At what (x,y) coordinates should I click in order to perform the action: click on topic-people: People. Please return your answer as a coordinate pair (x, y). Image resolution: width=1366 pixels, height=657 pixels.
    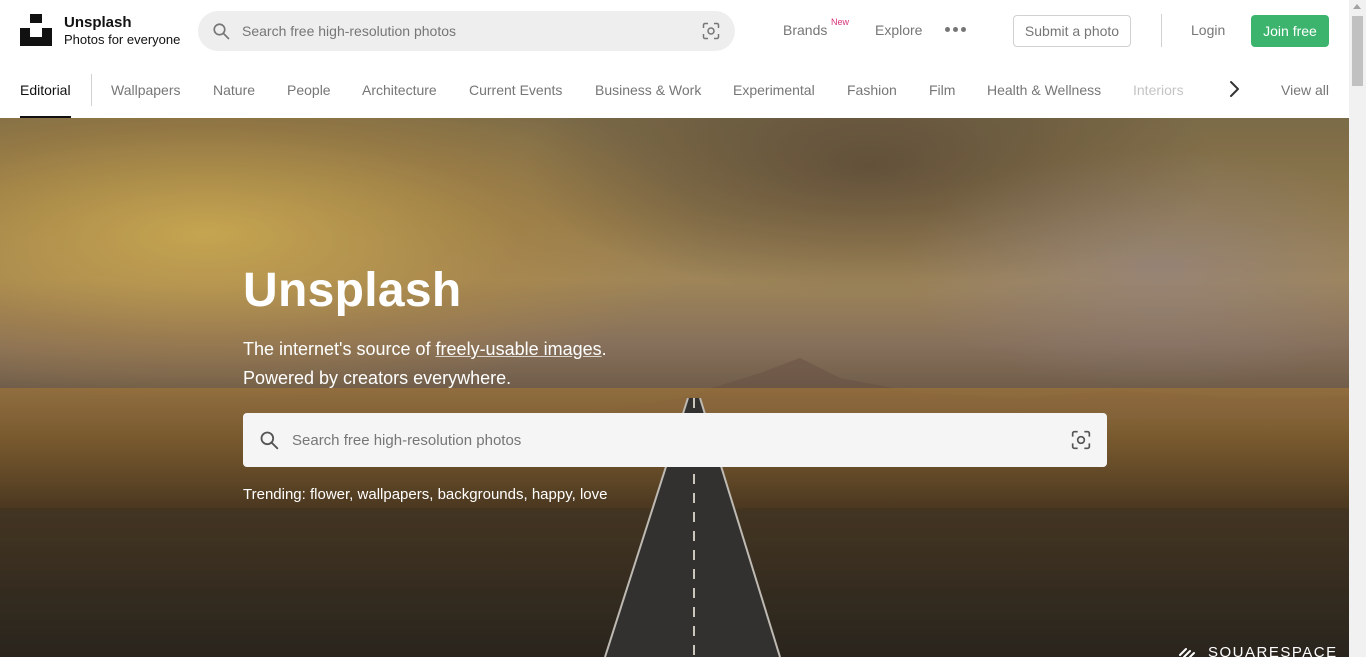
    Looking at the image, I should click on (309, 90).